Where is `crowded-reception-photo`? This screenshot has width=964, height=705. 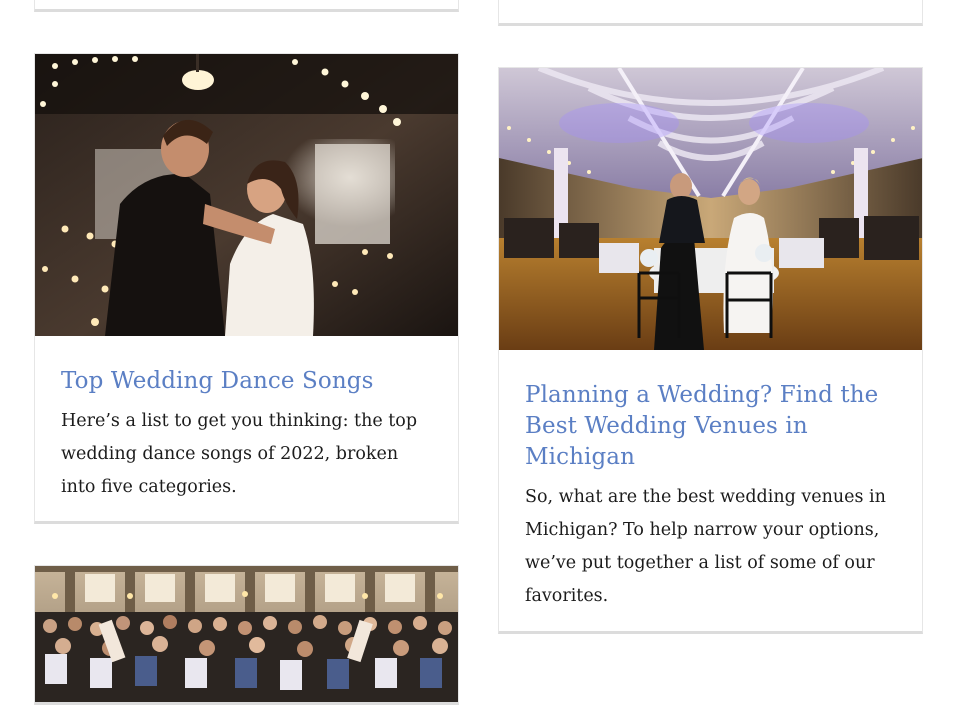 crowded-reception-photo is located at coordinates (246, 634).